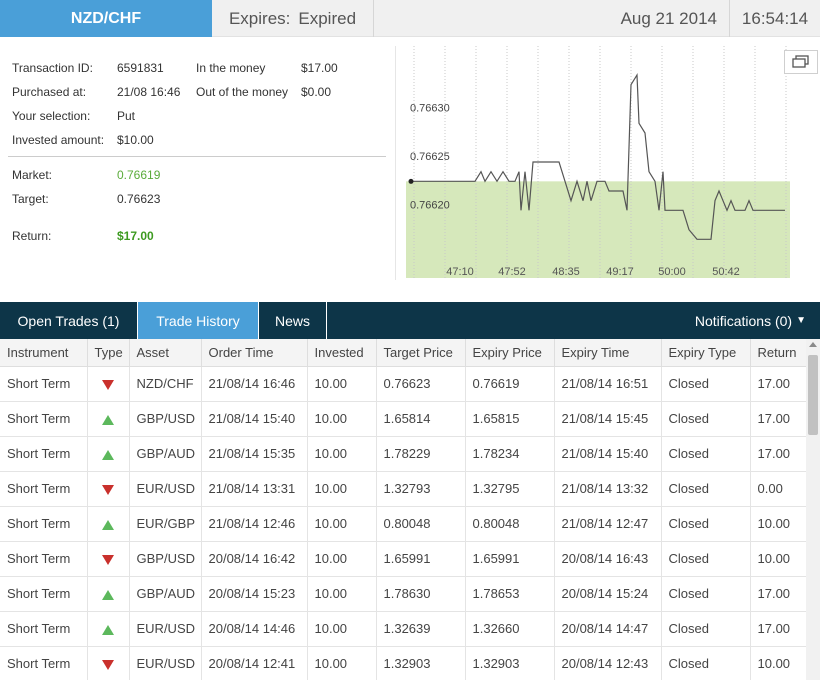 The width and height of the screenshot is (820, 680). Describe the element at coordinates (411, 181) in the screenshot. I see `entry-point-marker` at that location.